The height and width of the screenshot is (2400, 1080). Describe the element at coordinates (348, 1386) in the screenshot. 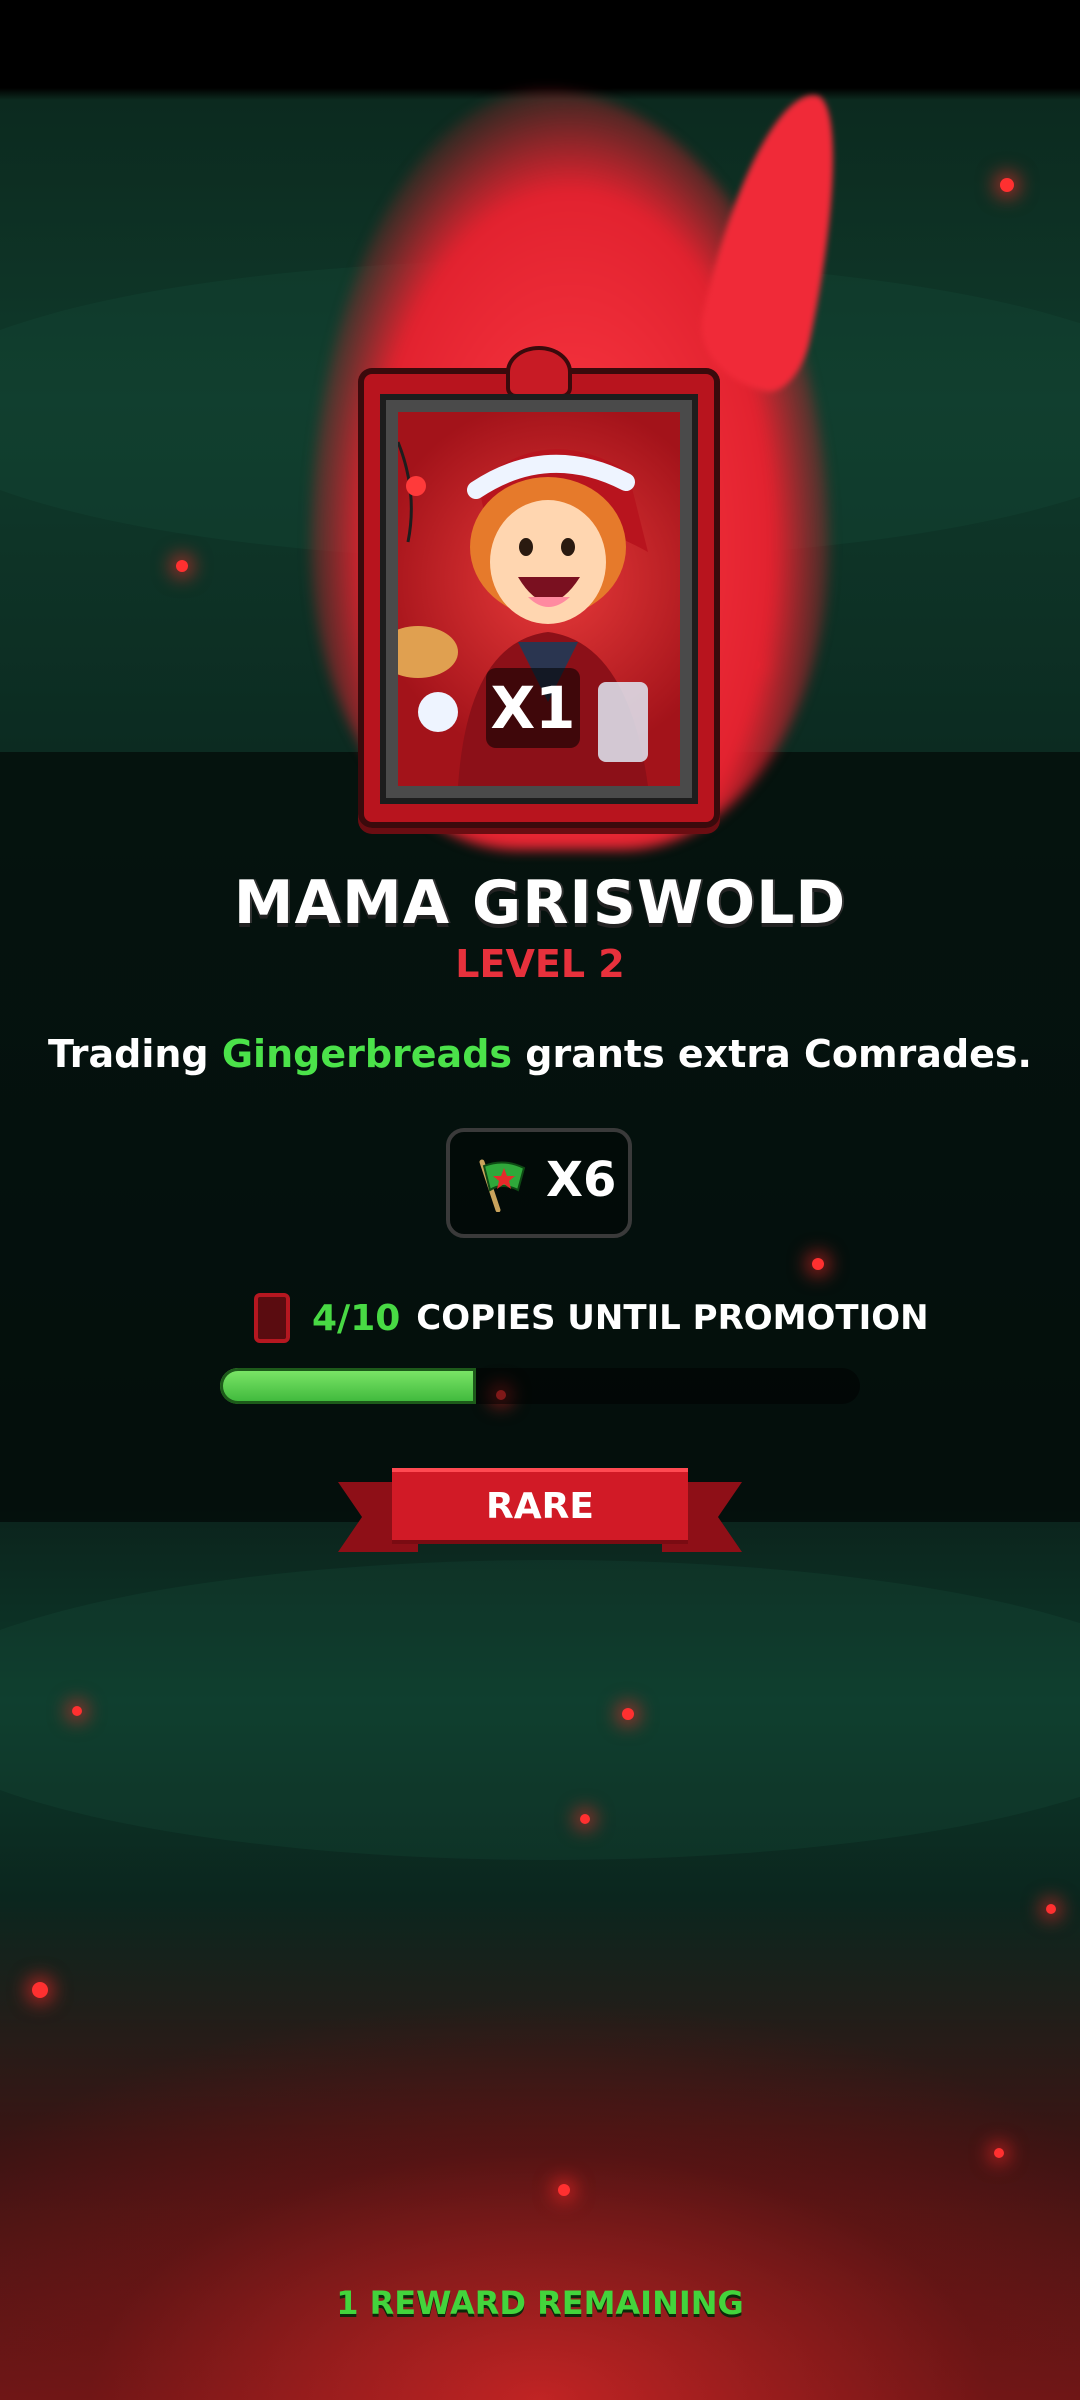

I see `promotion-progress-fill` at that location.